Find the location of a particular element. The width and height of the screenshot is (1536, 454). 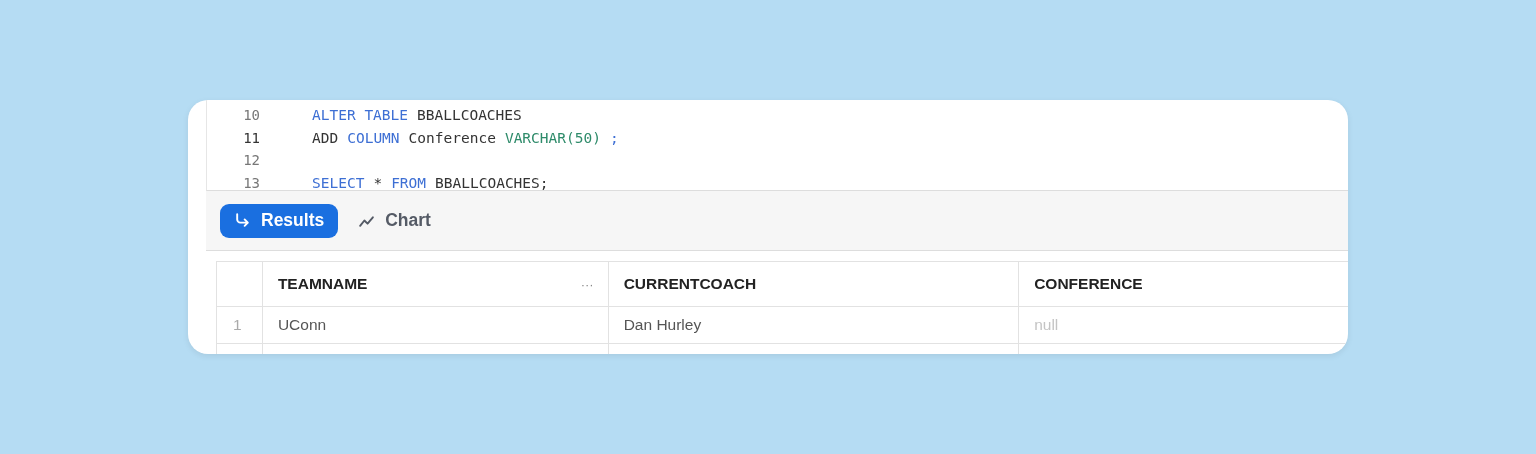

table-cell: Dan Hurley is located at coordinates (814, 325).